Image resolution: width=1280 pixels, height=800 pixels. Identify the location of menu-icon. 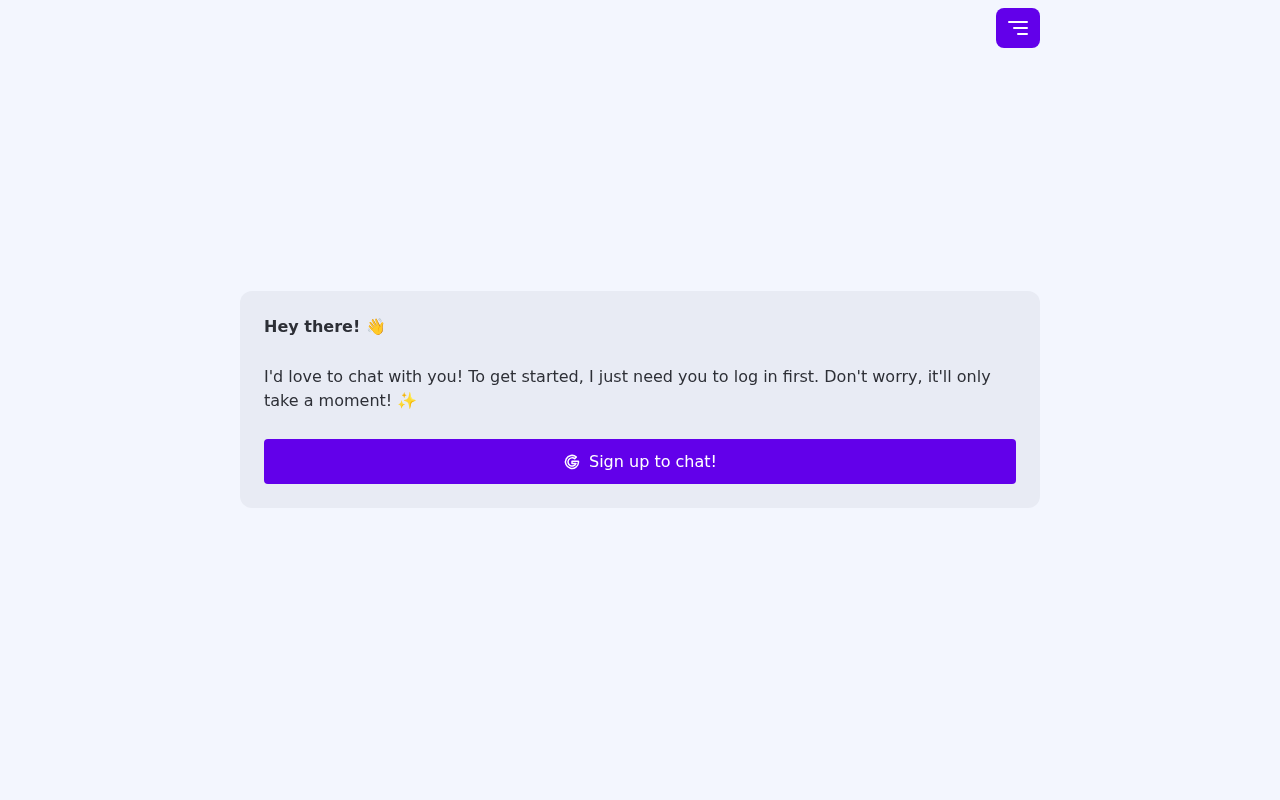
(1018, 28).